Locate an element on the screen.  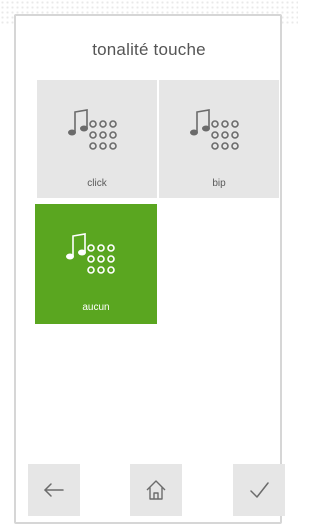
arrow-left-icon is located at coordinates (54, 490).